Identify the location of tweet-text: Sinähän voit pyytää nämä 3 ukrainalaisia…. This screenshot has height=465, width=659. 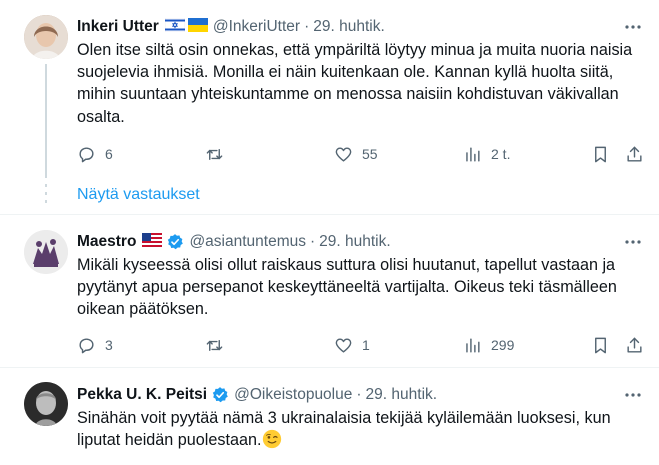
(344, 429).